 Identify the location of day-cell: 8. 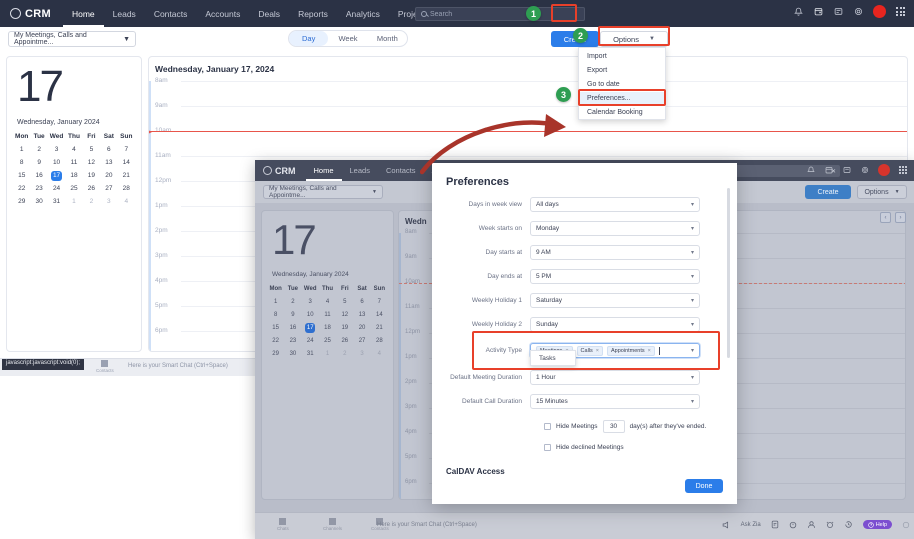
(275, 315).